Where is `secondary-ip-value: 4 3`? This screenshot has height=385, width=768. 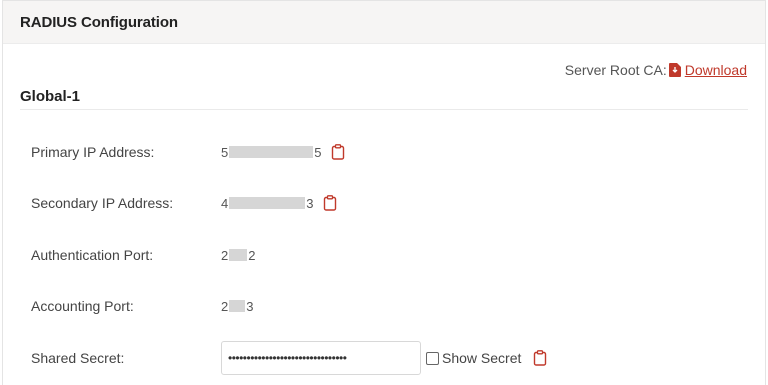
secondary-ip-value: 4 3 is located at coordinates (267, 203).